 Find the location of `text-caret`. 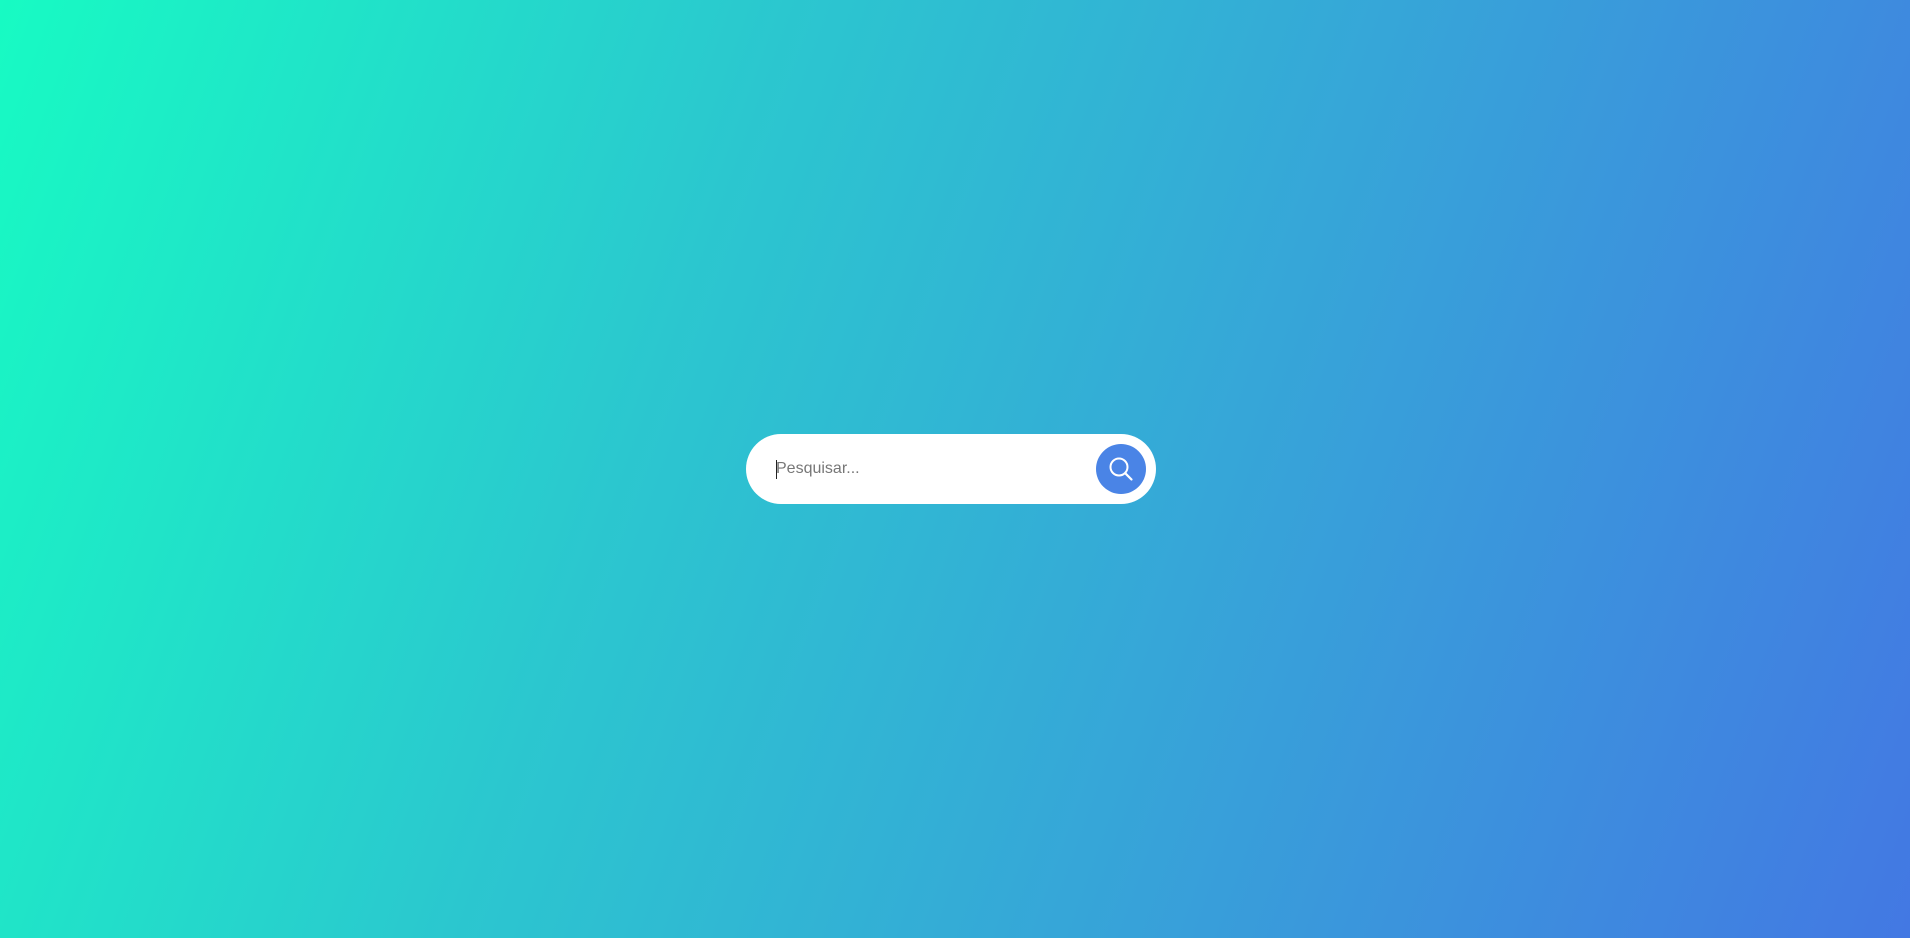

text-caret is located at coordinates (776, 469).